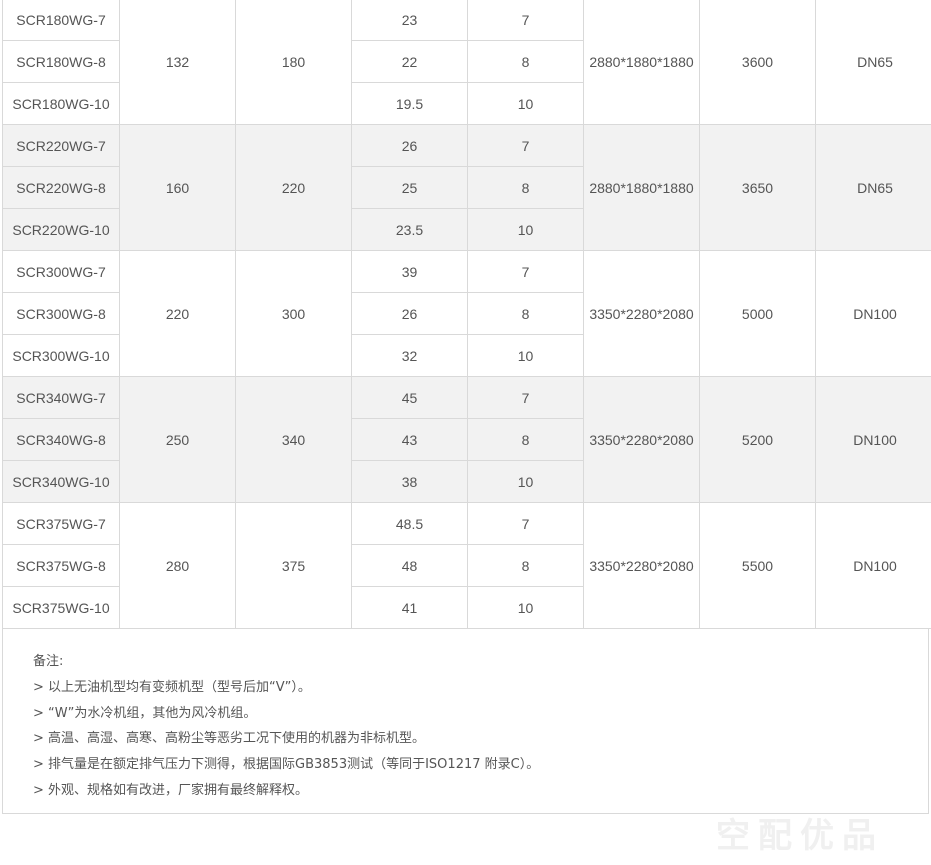  I want to click on flow-cell: 22, so click(409, 61).